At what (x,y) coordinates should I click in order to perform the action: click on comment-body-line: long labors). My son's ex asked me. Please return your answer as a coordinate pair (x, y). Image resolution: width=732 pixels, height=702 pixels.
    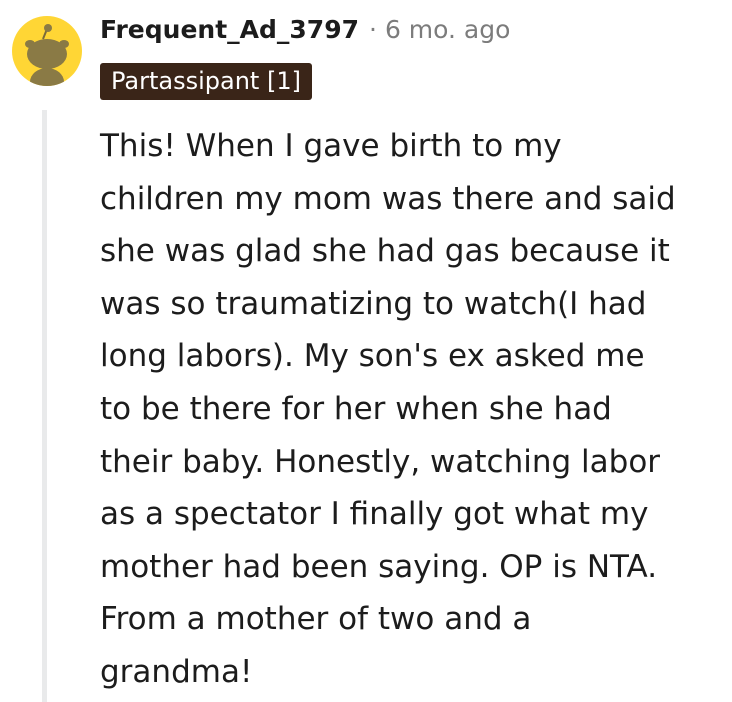
    Looking at the image, I should click on (372, 356).